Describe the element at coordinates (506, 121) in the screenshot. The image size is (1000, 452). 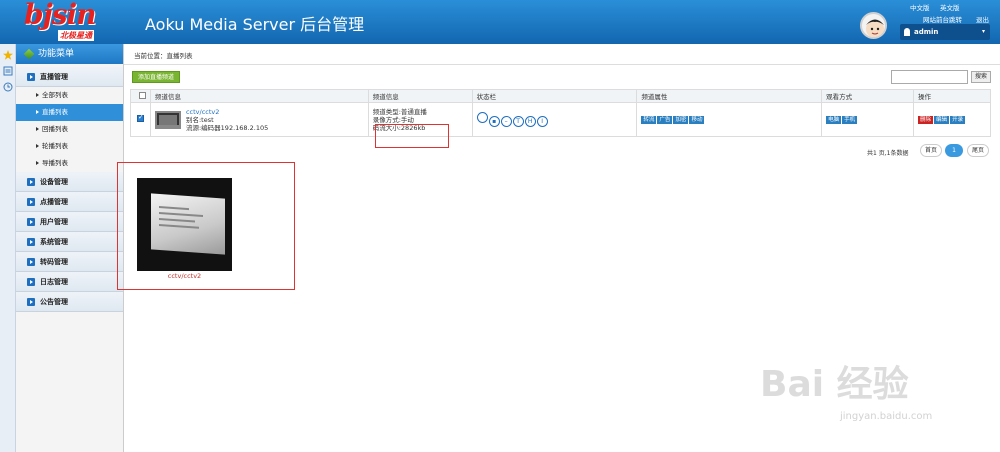
I see `status-minus-icon: –` at that location.